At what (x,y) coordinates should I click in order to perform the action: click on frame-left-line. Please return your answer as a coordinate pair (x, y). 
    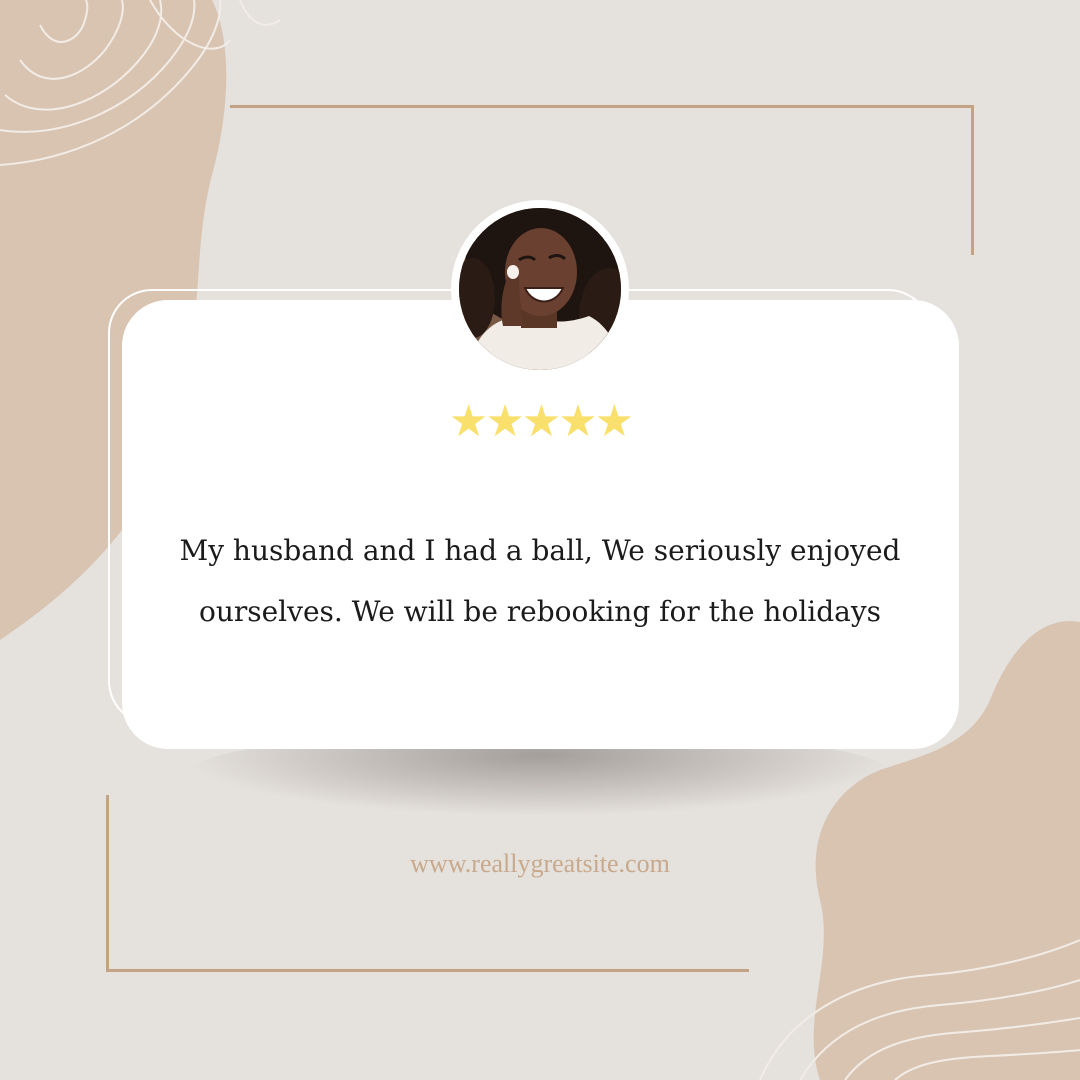
    Looking at the image, I should click on (107, 883).